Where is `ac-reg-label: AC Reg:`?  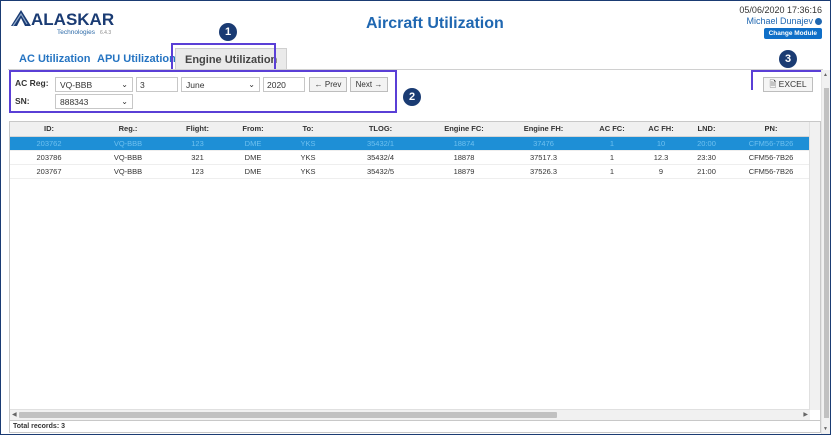 ac-reg-label: AC Reg: is located at coordinates (32, 83).